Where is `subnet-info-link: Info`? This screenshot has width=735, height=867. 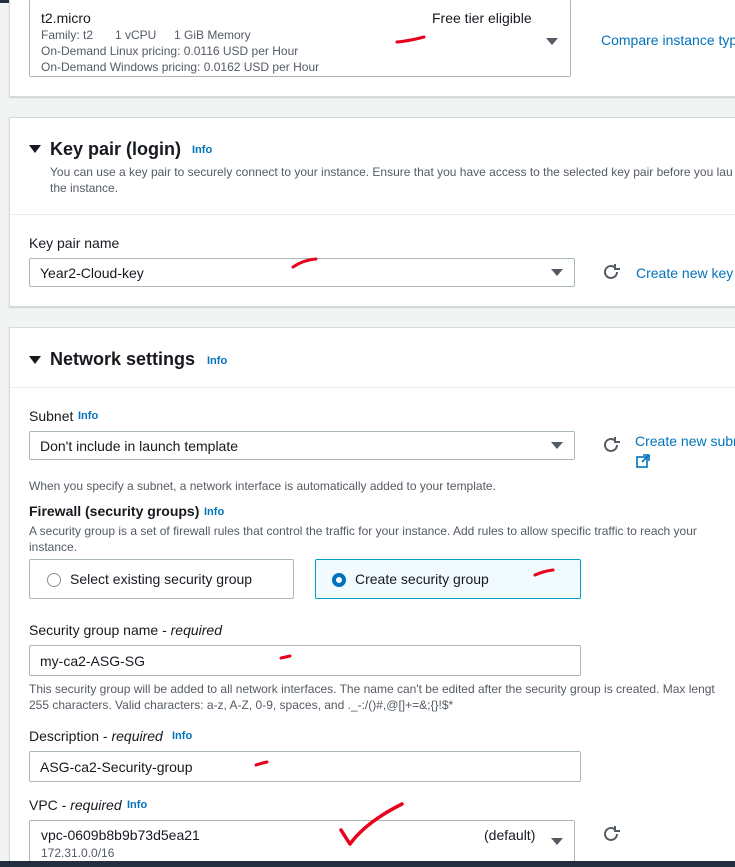 subnet-info-link: Info is located at coordinates (88, 416).